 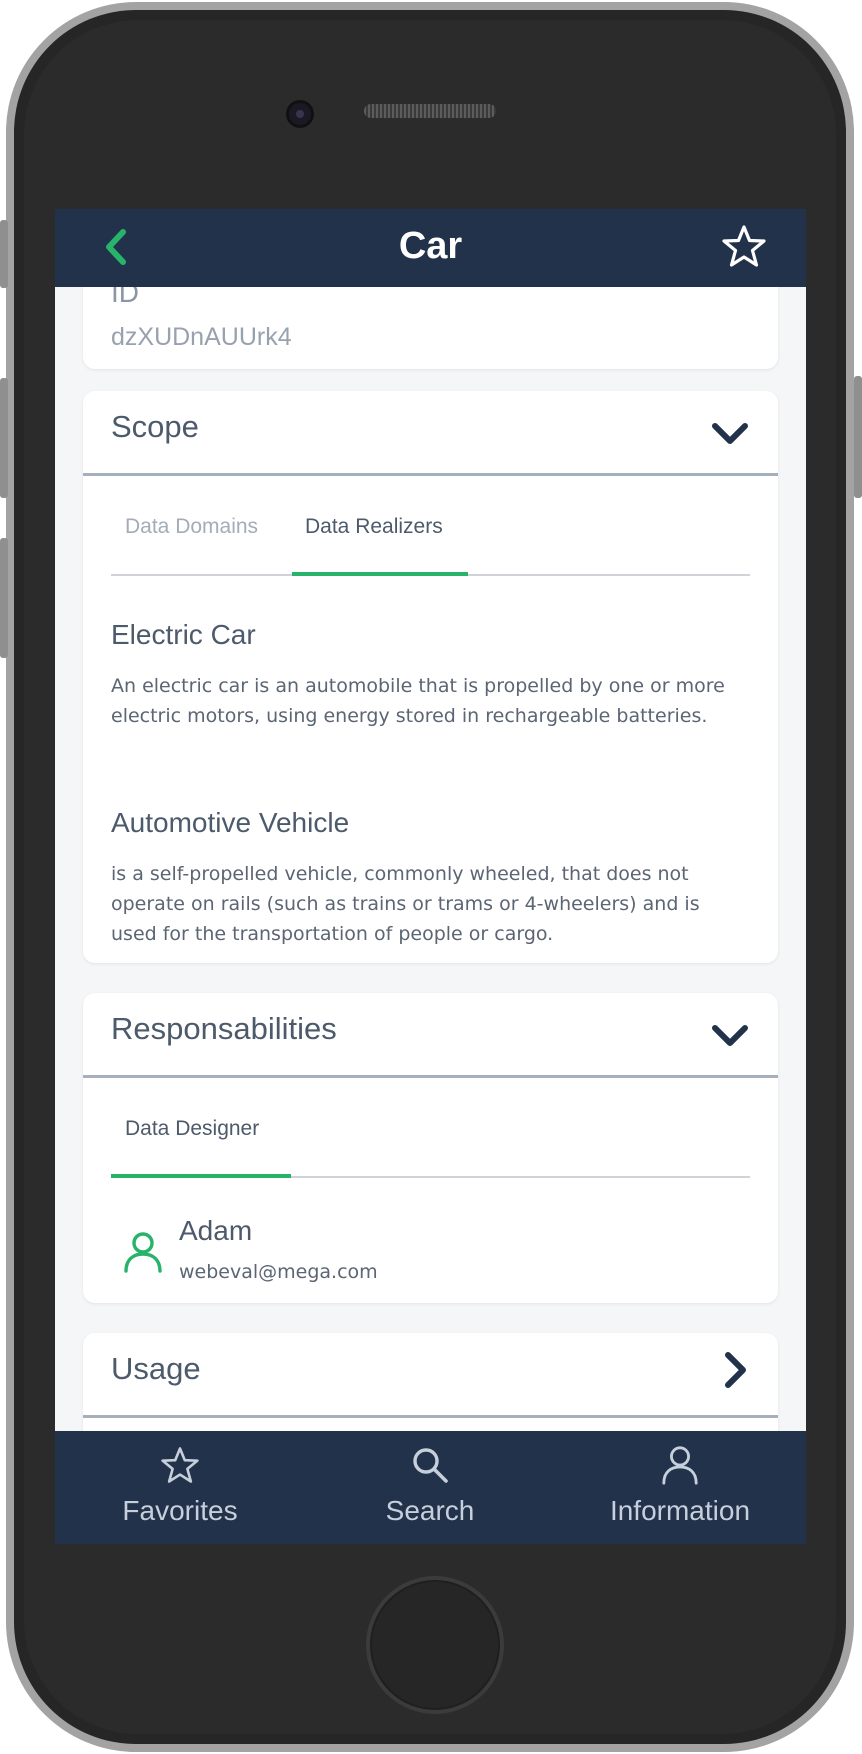 What do you see at coordinates (736, 1372) in the screenshot?
I see `chevron-right-icon` at bounding box center [736, 1372].